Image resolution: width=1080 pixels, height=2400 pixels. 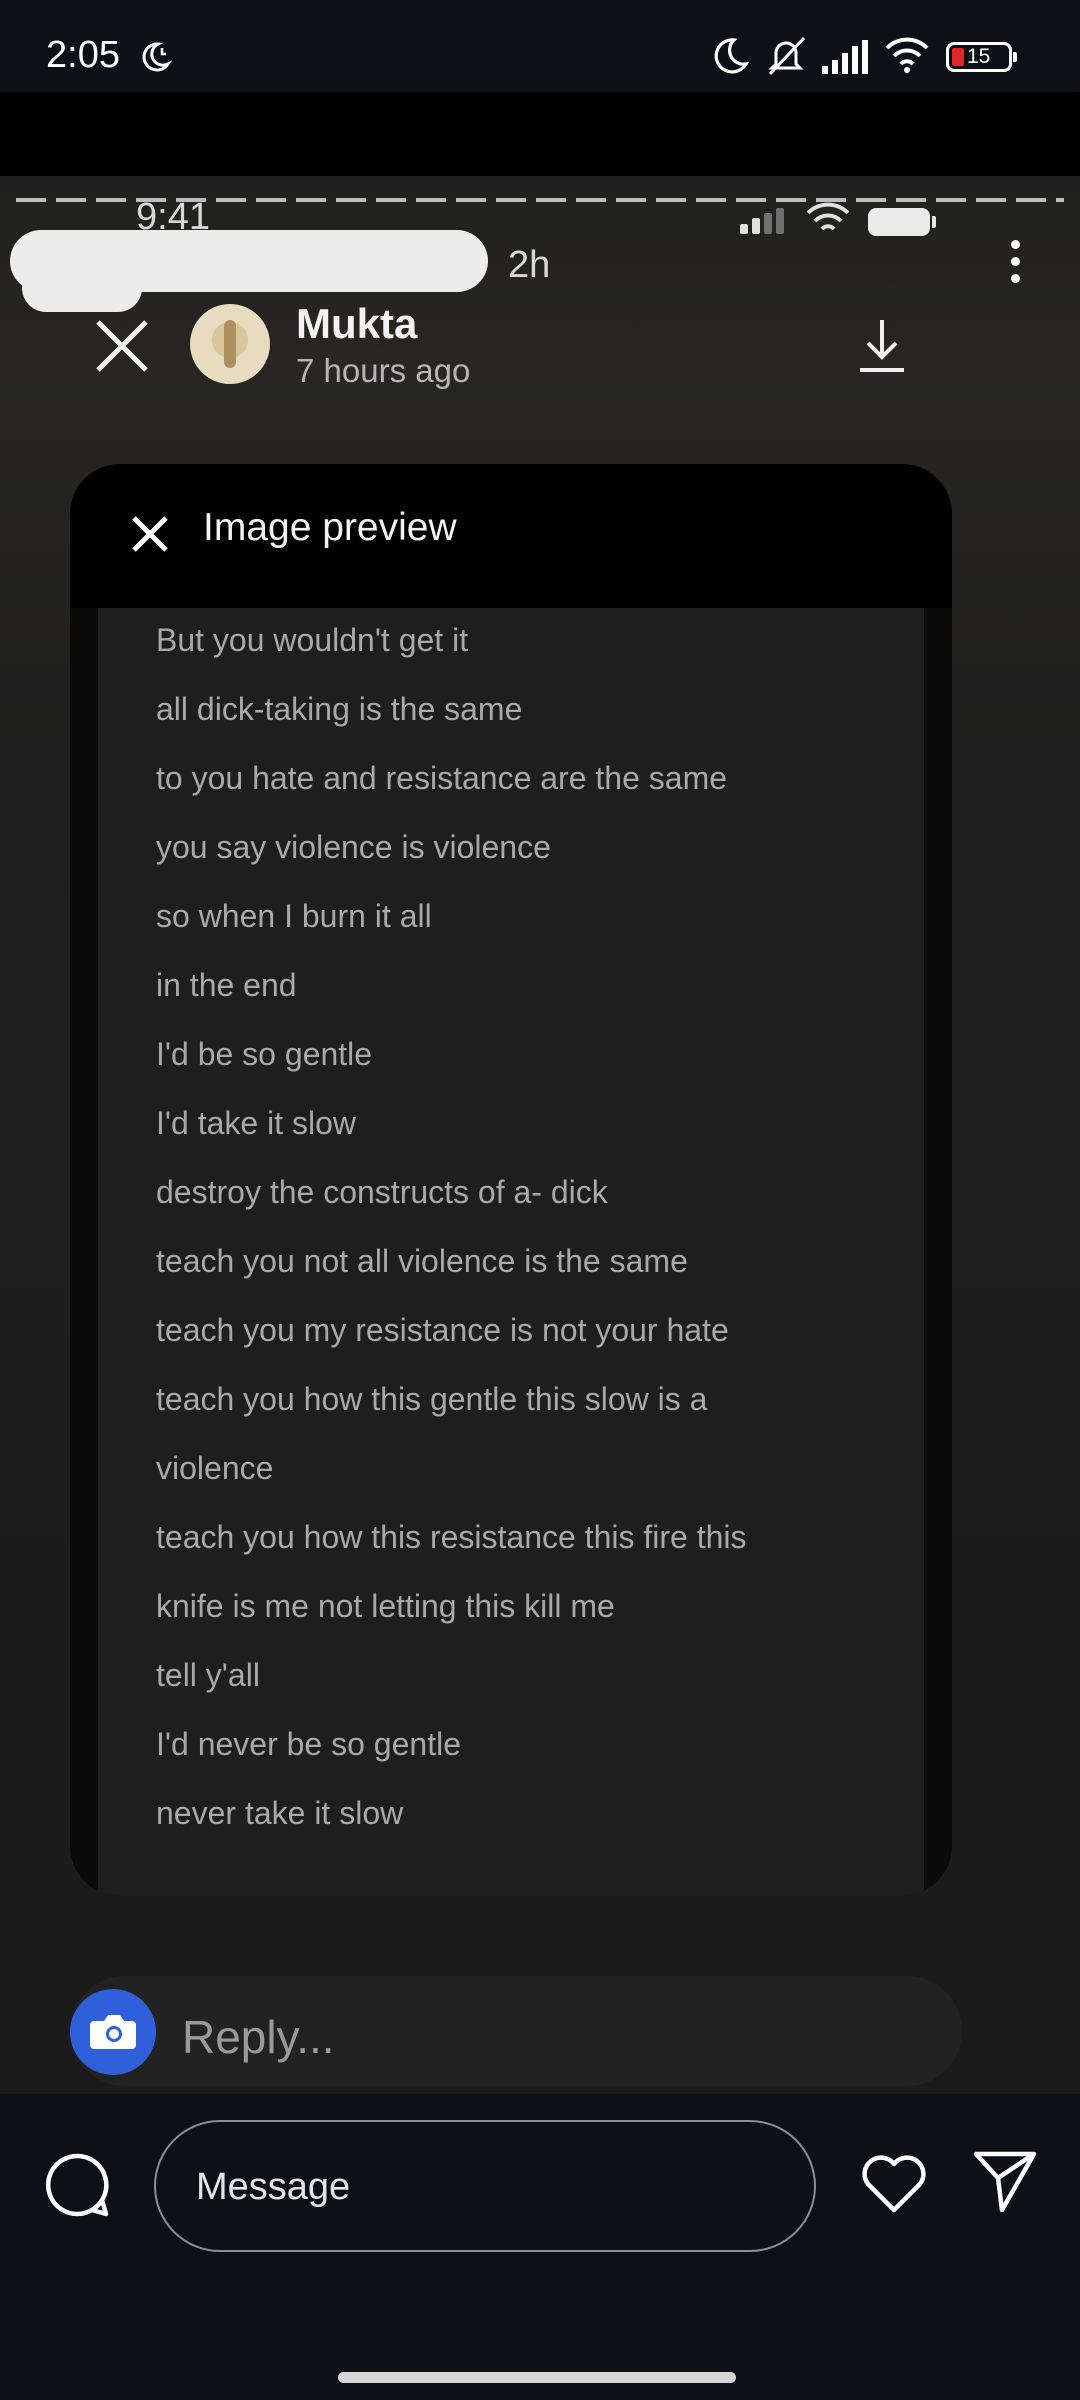 I want to click on redacted-avatar, so click(x=82, y=288).